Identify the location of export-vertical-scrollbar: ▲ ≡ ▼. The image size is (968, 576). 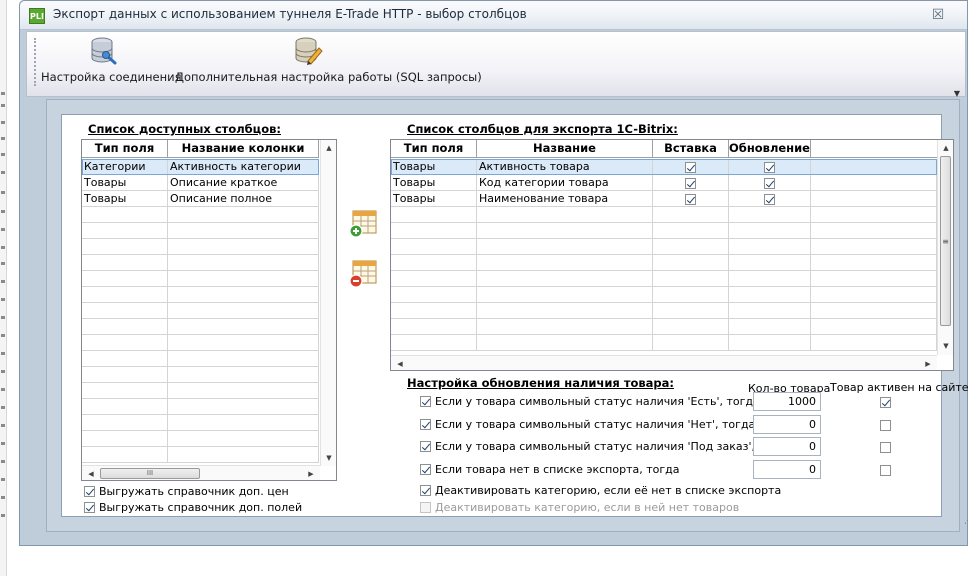
(945, 247).